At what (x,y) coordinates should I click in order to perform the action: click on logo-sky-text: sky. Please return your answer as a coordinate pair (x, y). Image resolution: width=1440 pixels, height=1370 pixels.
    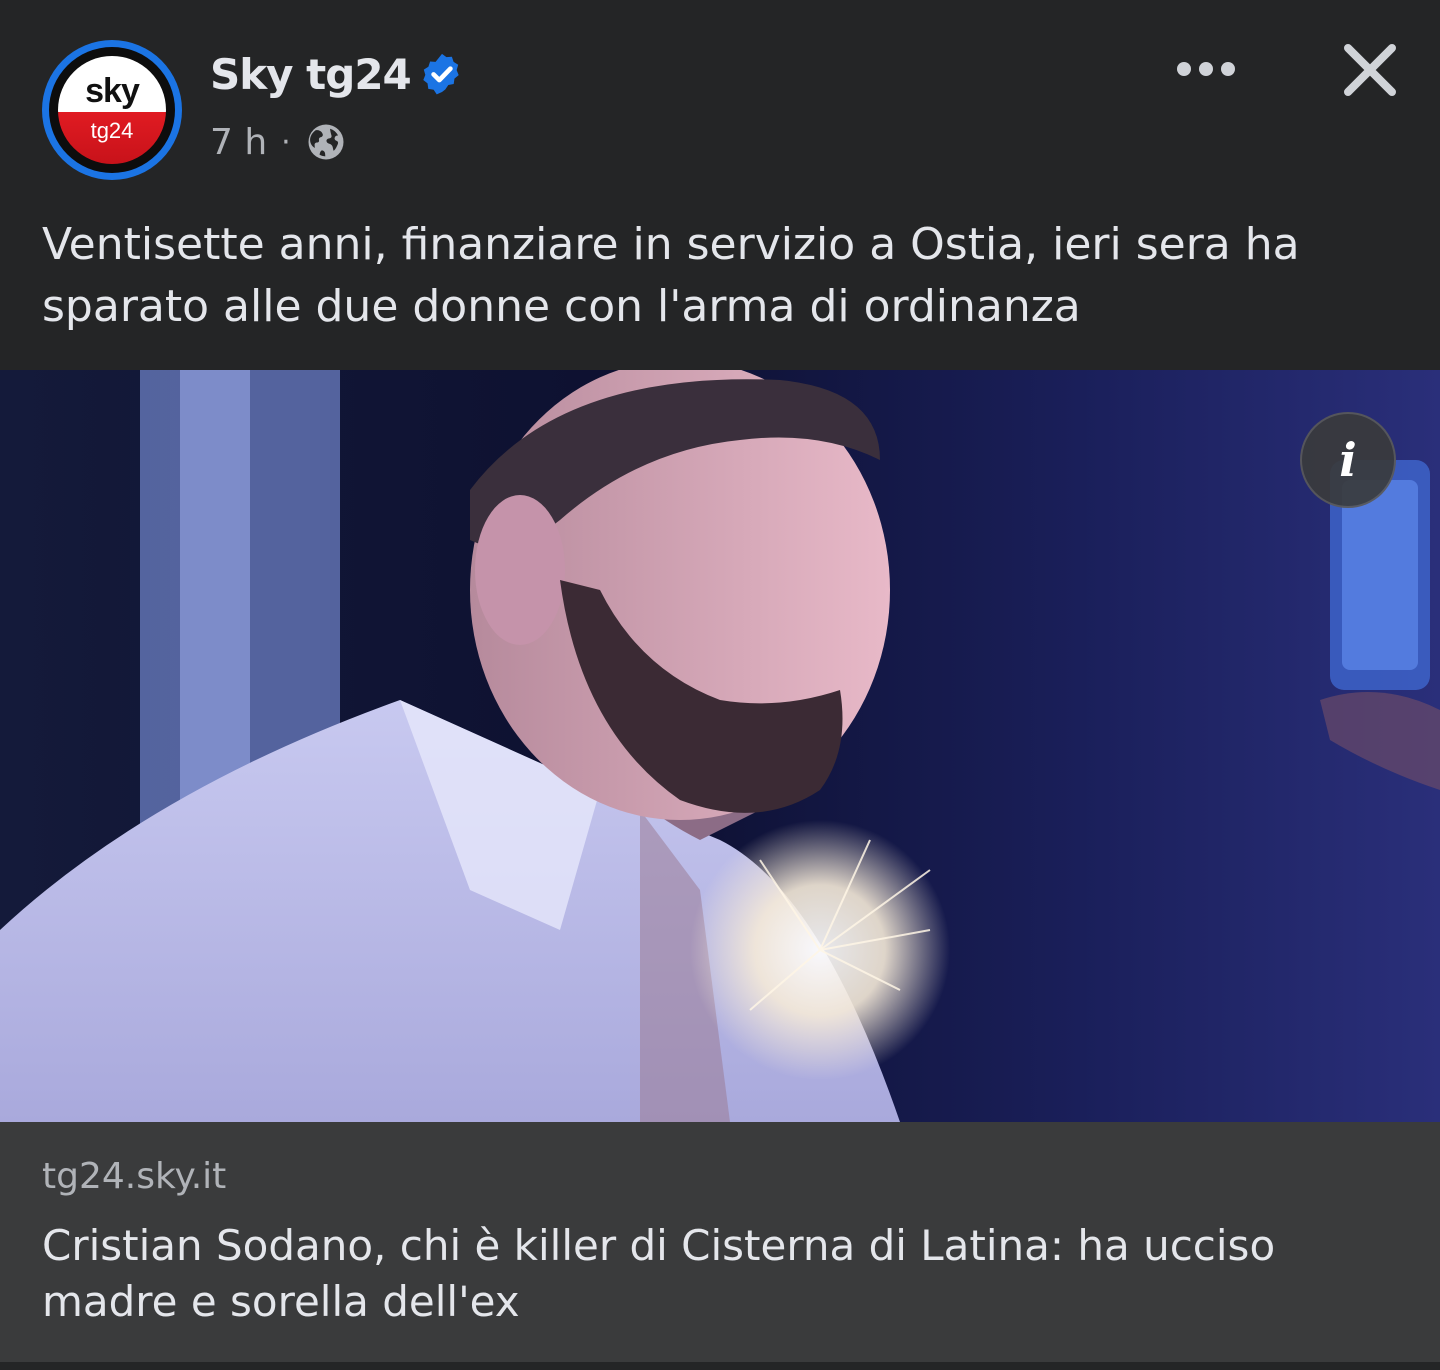
    Looking at the image, I should click on (112, 91).